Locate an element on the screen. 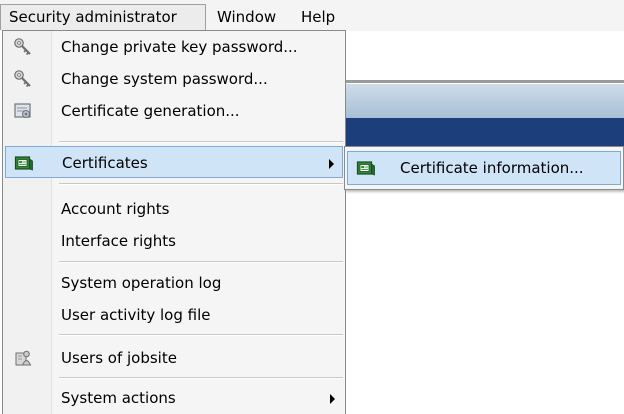  menu-window: Window is located at coordinates (249, 17).